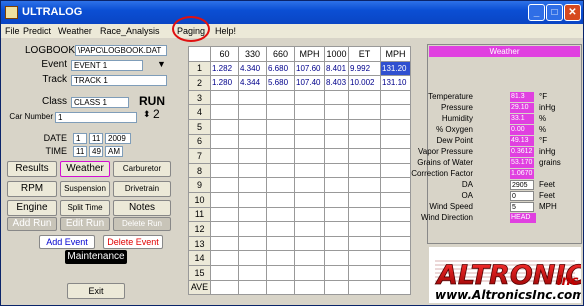 Image resolution: width=584 pixels, height=306 pixels. Describe the element at coordinates (130, 31) in the screenshot. I see `menu-race-analysis: Race_Analysis` at that location.